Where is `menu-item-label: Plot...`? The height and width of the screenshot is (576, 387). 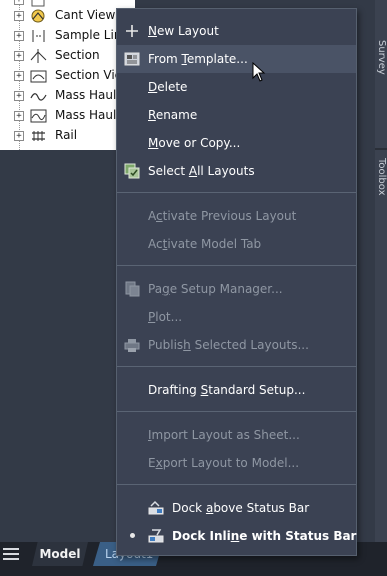
menu-item-label: Plot... is located at coordinates (165, 317).